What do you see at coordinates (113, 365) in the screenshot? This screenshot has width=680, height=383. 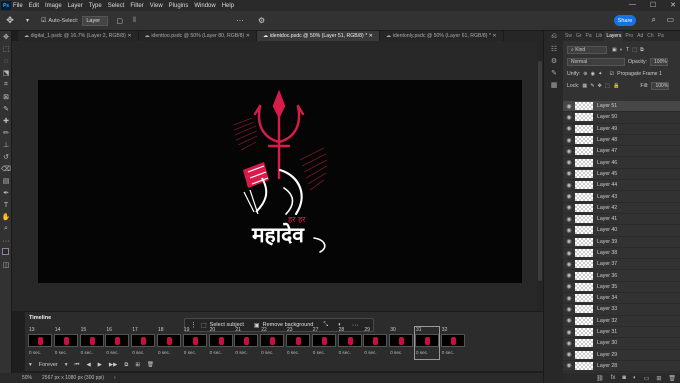 I see `next-frame-icon: ▶▶` at bounding box center [113, 365].